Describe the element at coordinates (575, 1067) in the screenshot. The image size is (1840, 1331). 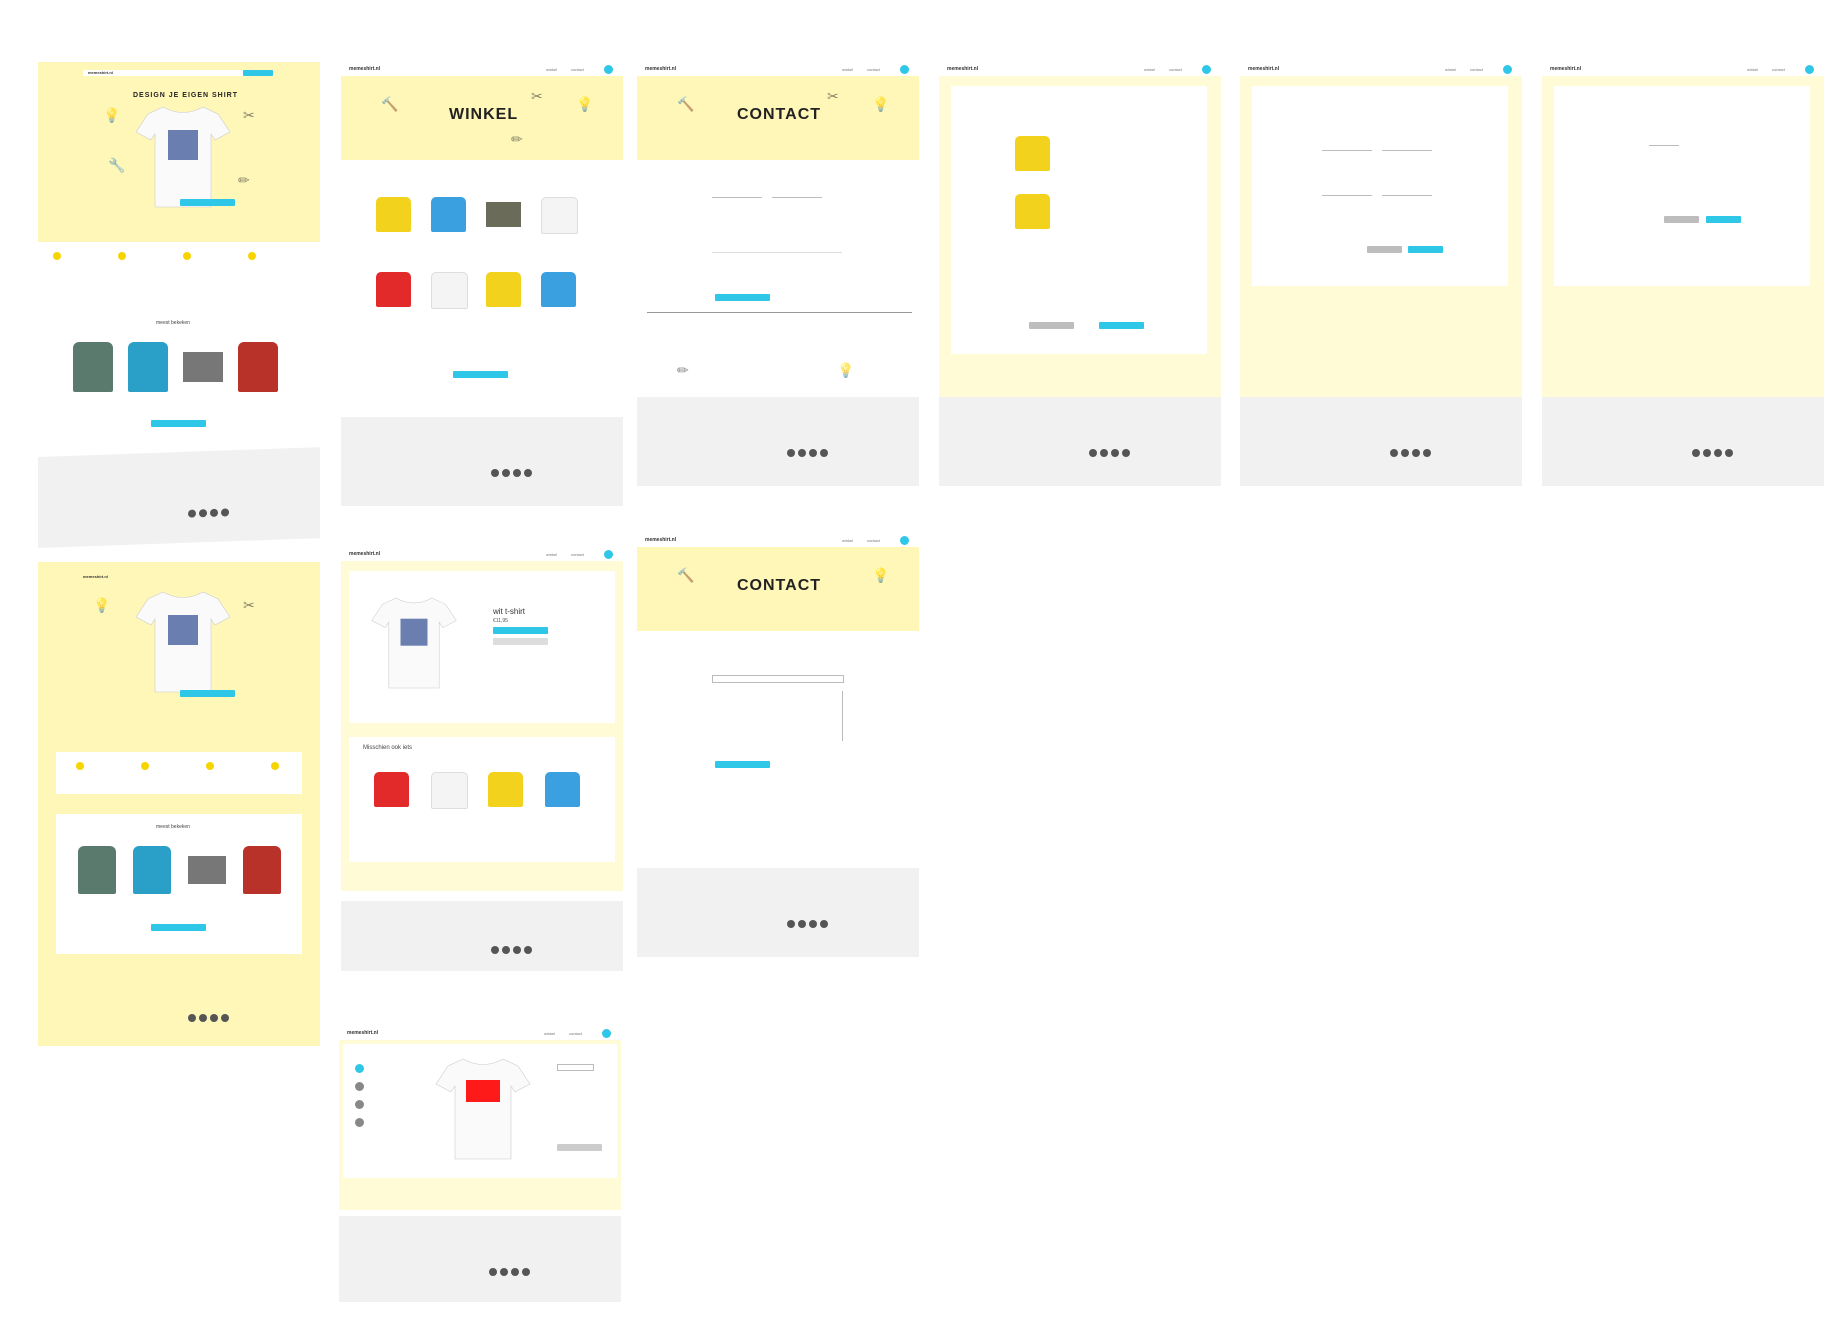
I see `size-select` at that location.